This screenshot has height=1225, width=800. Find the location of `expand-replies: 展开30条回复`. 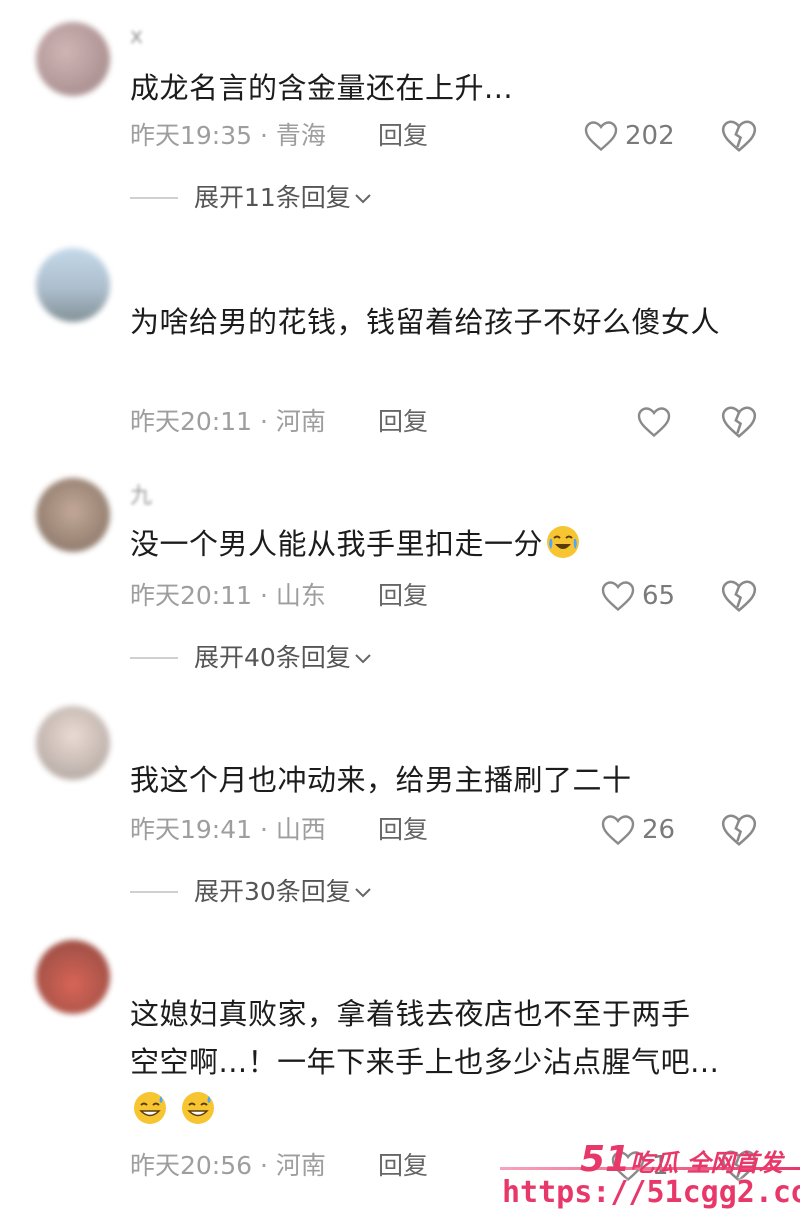

expand-replies: 展开30条回复 is located at coordinates (252, 892).